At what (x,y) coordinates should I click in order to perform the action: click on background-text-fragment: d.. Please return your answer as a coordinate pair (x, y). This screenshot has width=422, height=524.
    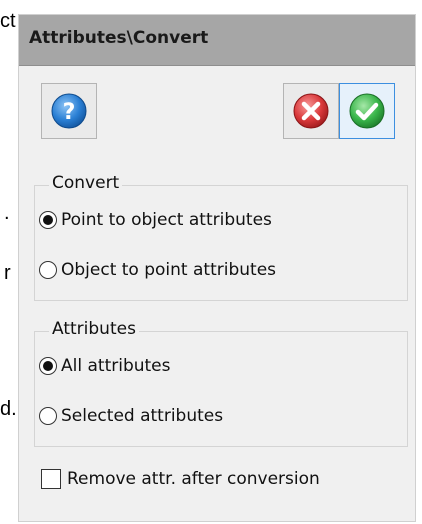
    Looking at the image, I should click on (8, 409).